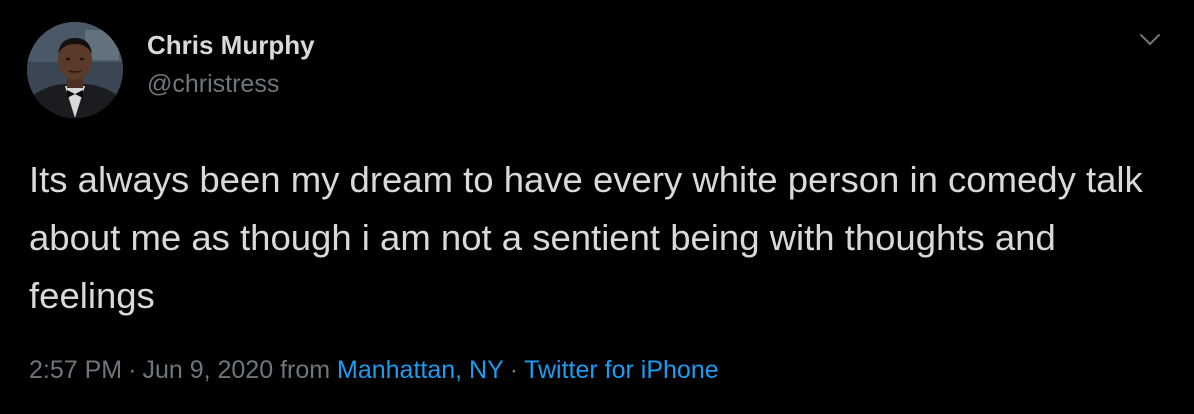 This screenshot has width=1194, height=414. What do you see at coordinates (231, 45) in the screenshot?
I see `author-name: Chris Murphy` at bounding box center [231, 45].